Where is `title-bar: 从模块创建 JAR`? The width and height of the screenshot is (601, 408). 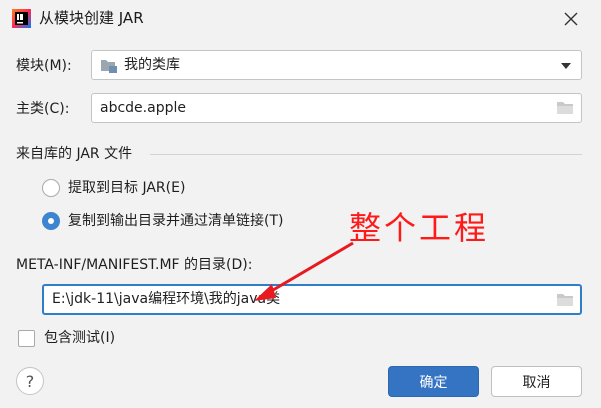 title-bar: 从模块创建 JAR is located at coordinates (300, 19).